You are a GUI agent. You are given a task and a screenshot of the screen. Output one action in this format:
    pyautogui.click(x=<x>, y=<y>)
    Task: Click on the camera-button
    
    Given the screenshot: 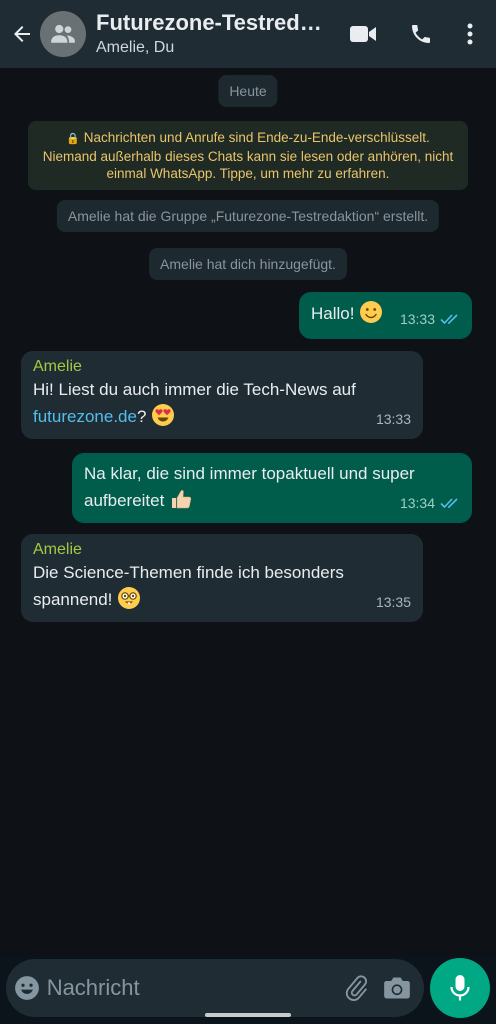 What is the action you would take?
    pyautogui.click(x=397, y=988)
    